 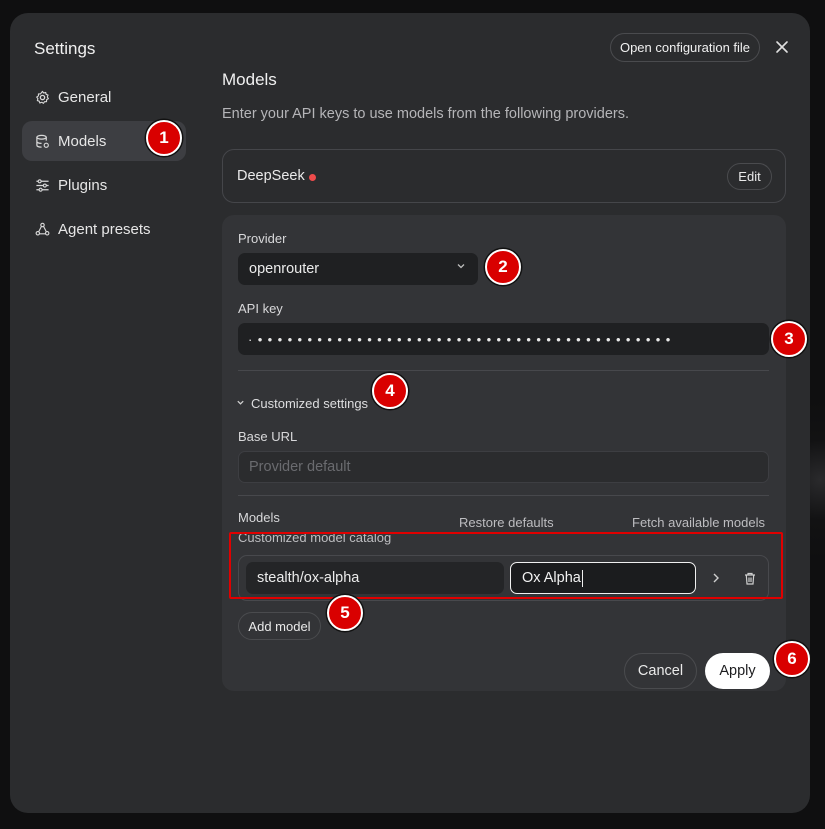 I want to click on sidebar-item-general: General, so click(x=104, y=97).